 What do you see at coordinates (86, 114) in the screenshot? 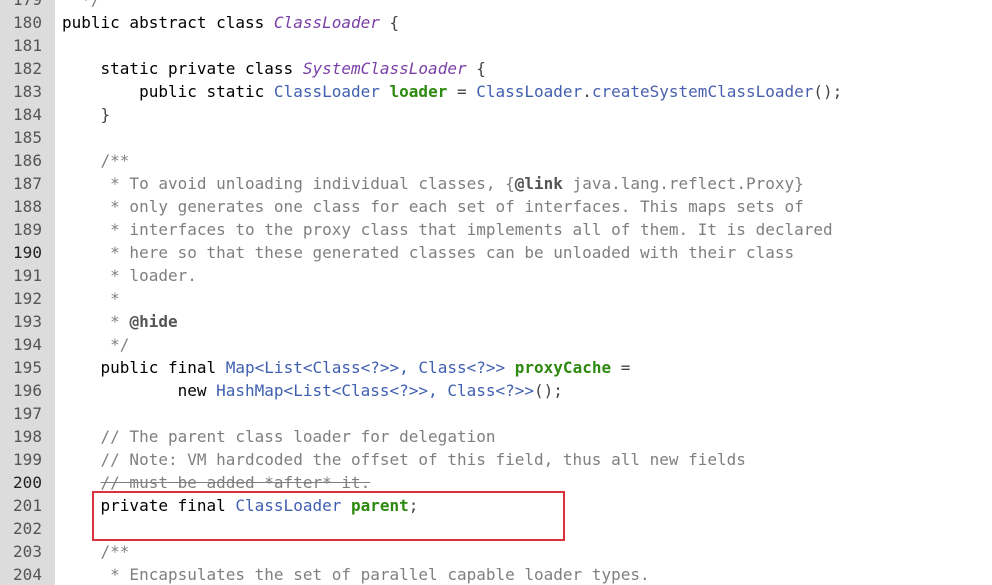
I see `code-token: }` at bounding box center [86, 114].